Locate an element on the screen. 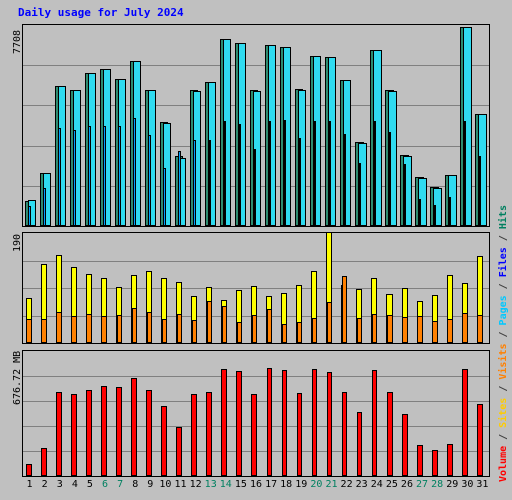 This screenshot has height=500, width=512. day-label-1: 1 is located at coordinates (29, 484).